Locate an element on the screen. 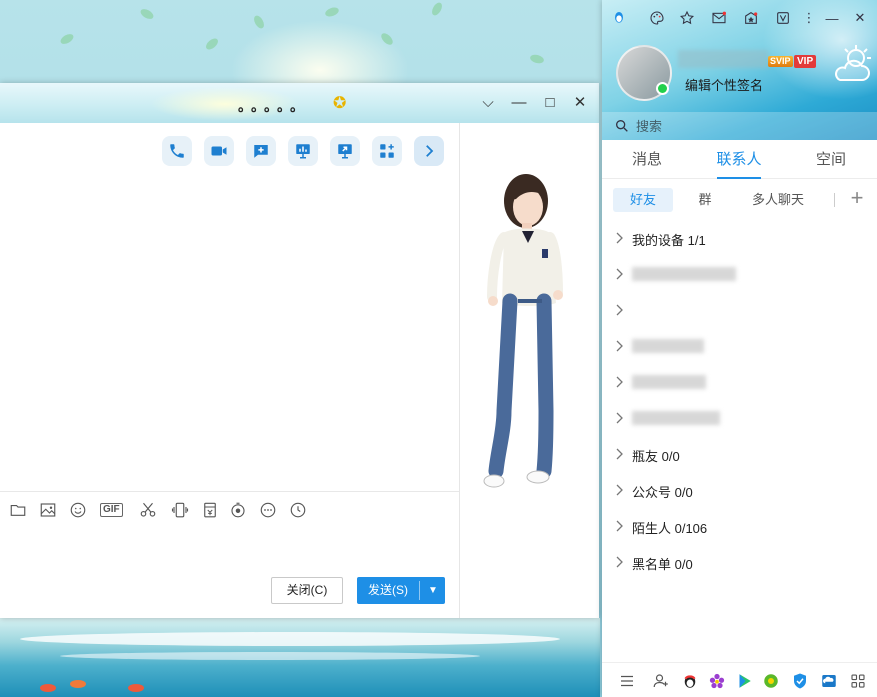 The width and height of the screenshot is (877, 697). top-icon-bar: ⋮ — ✕ is located at coordinates (739, 18).